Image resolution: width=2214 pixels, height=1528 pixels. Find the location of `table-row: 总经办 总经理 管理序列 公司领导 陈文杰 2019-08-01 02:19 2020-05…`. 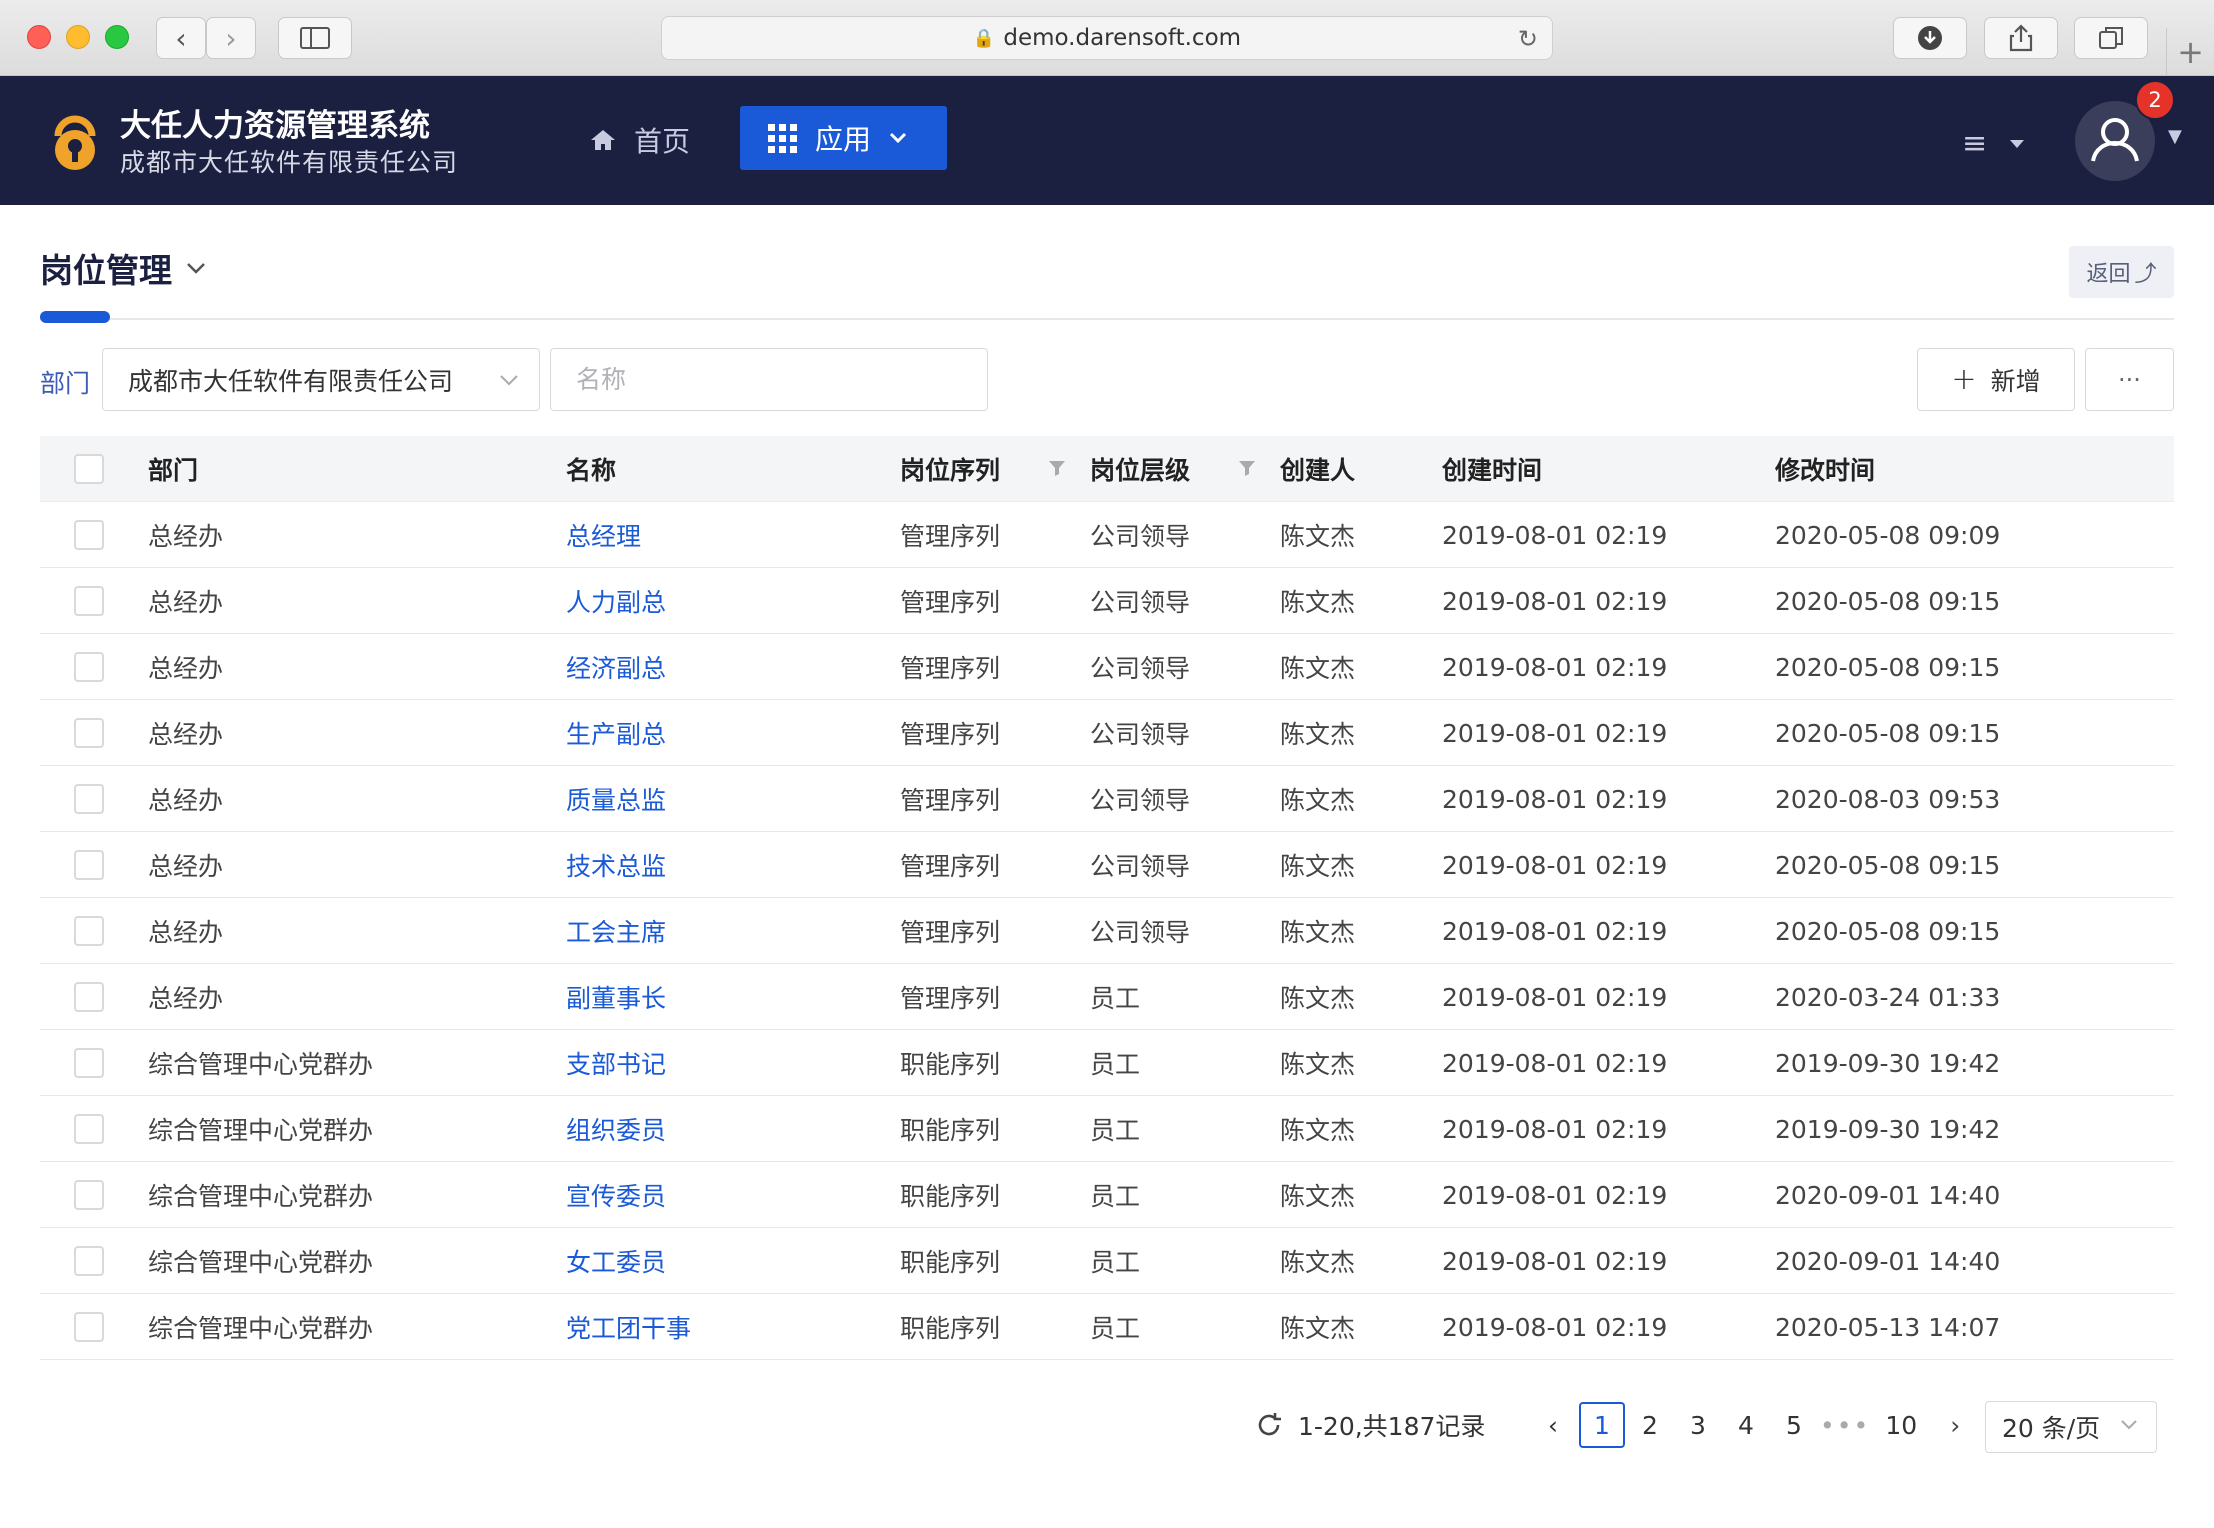

table-row: 总经办 总经理 管理序列 公司领导 陈文杰 2019-08-01 02:19 2020-05… is located at coordinates (1107, 535).